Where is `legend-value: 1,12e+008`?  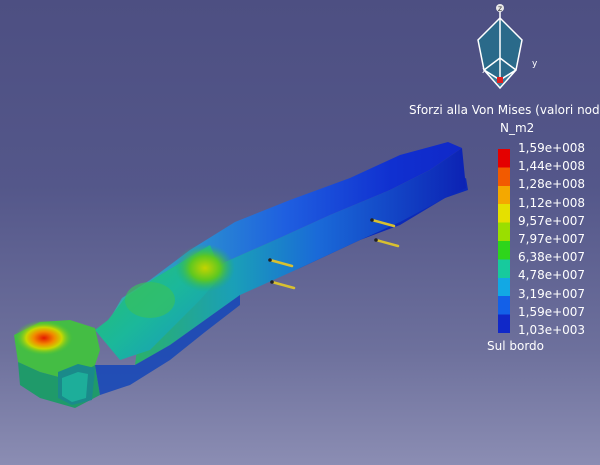 legend-value: 1,12e+008 is located at coordinates (552, 202).